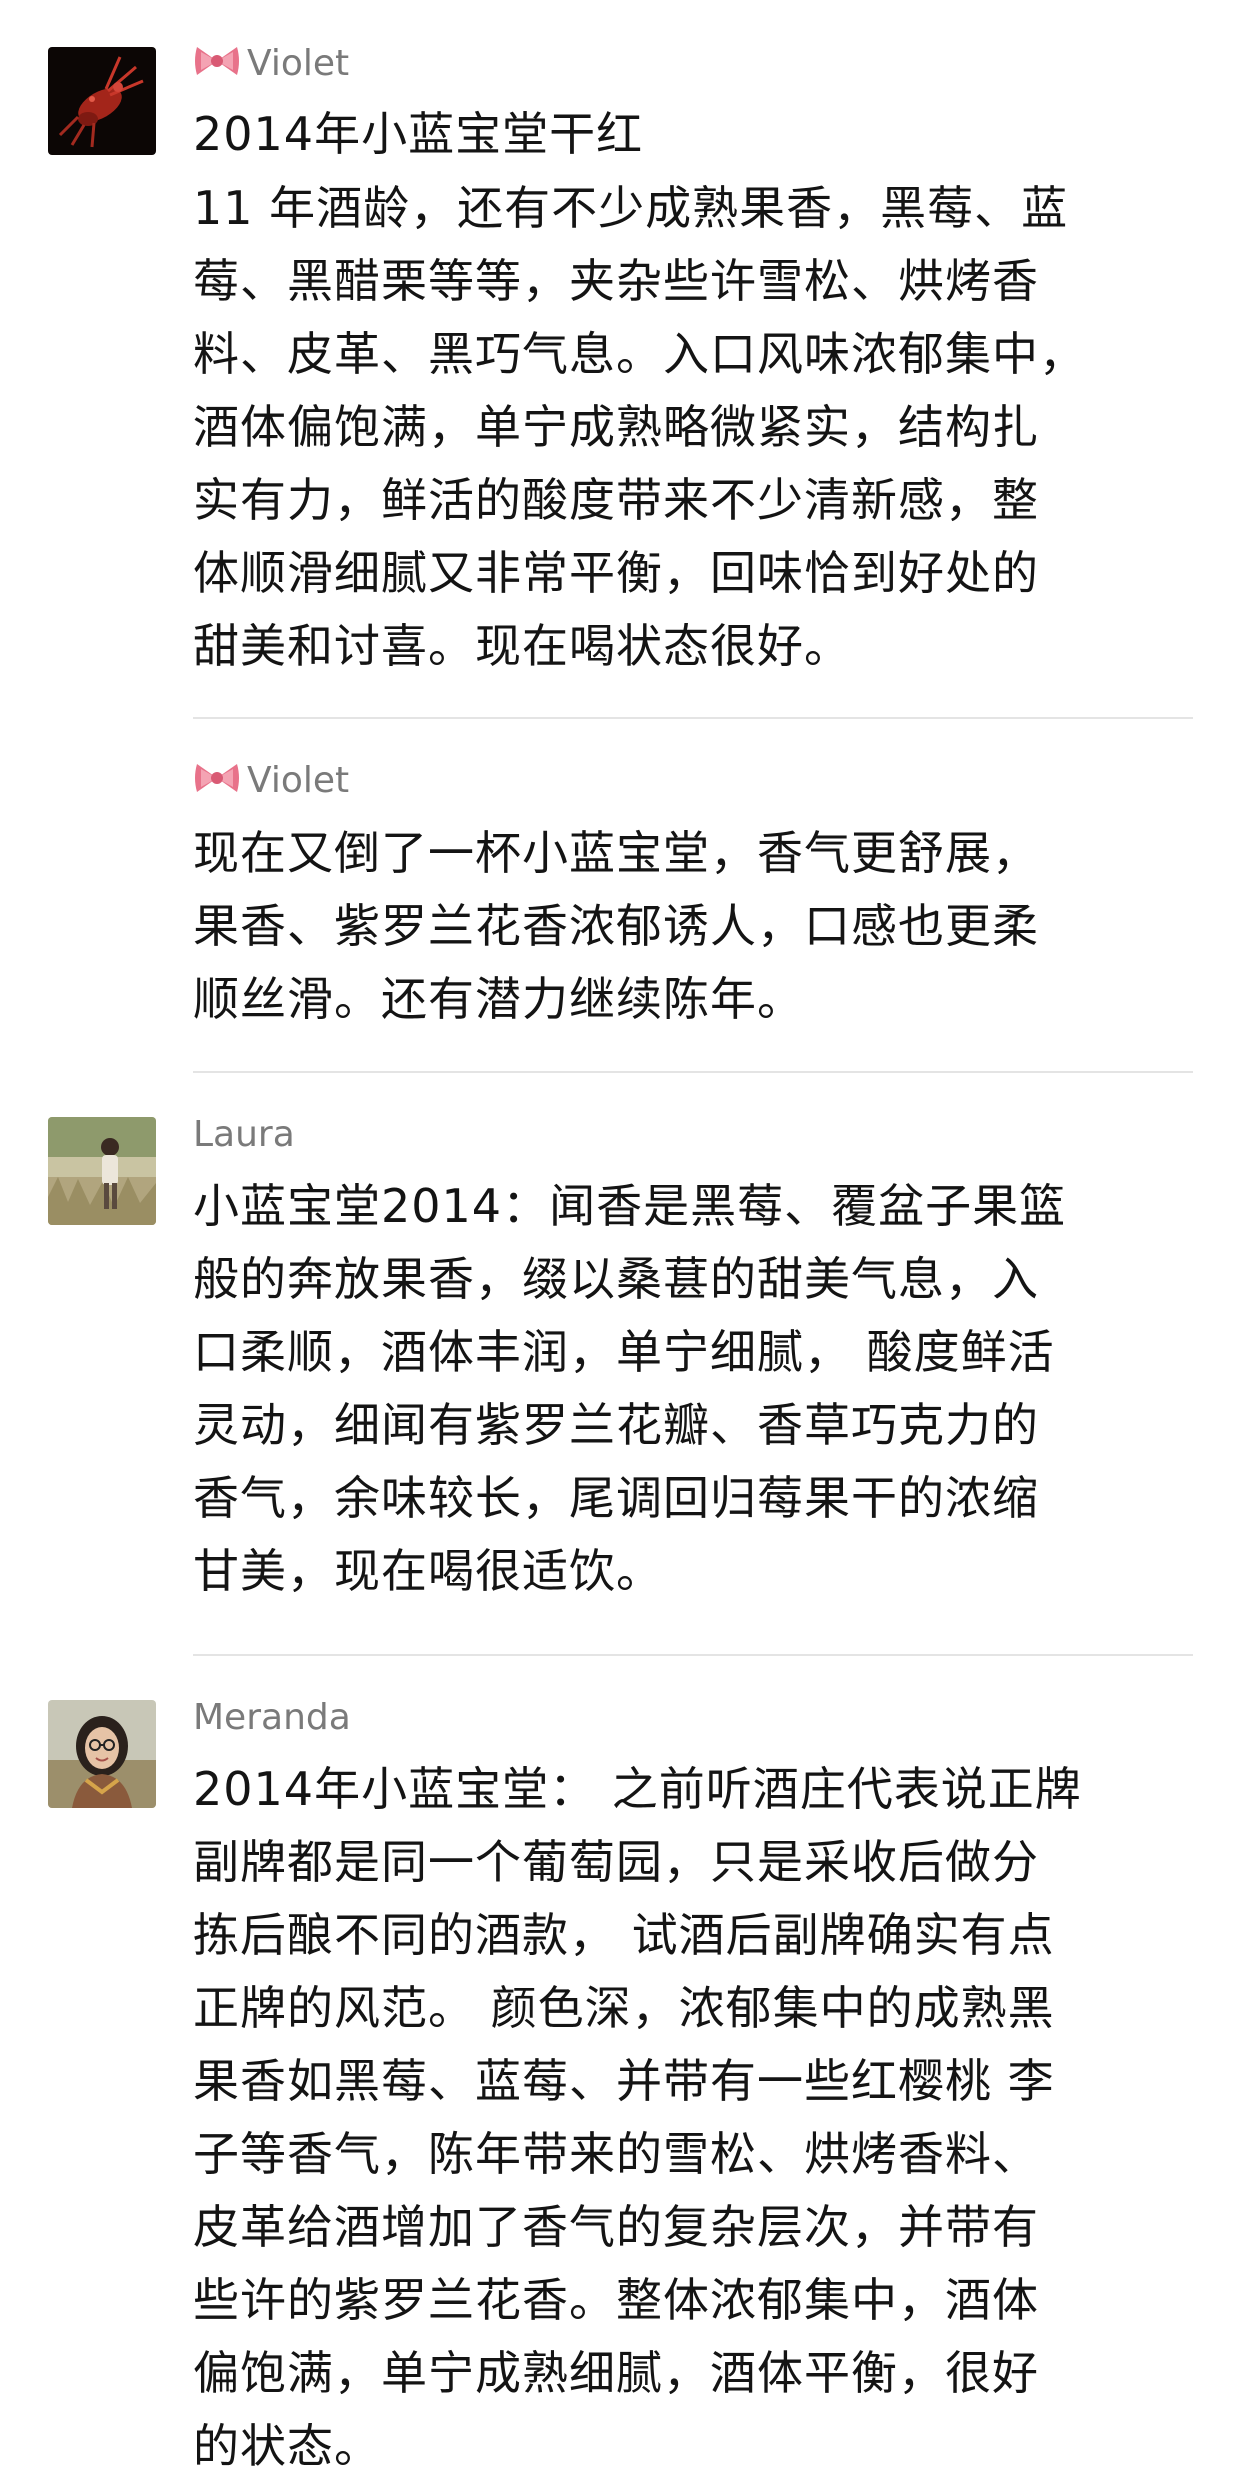 This screenshot has height=2481, width=1242. I want to click on comment-text-line: 莓、黑醋栗等等，夹杂些许雪松、烘烤香, so click(616, 281).